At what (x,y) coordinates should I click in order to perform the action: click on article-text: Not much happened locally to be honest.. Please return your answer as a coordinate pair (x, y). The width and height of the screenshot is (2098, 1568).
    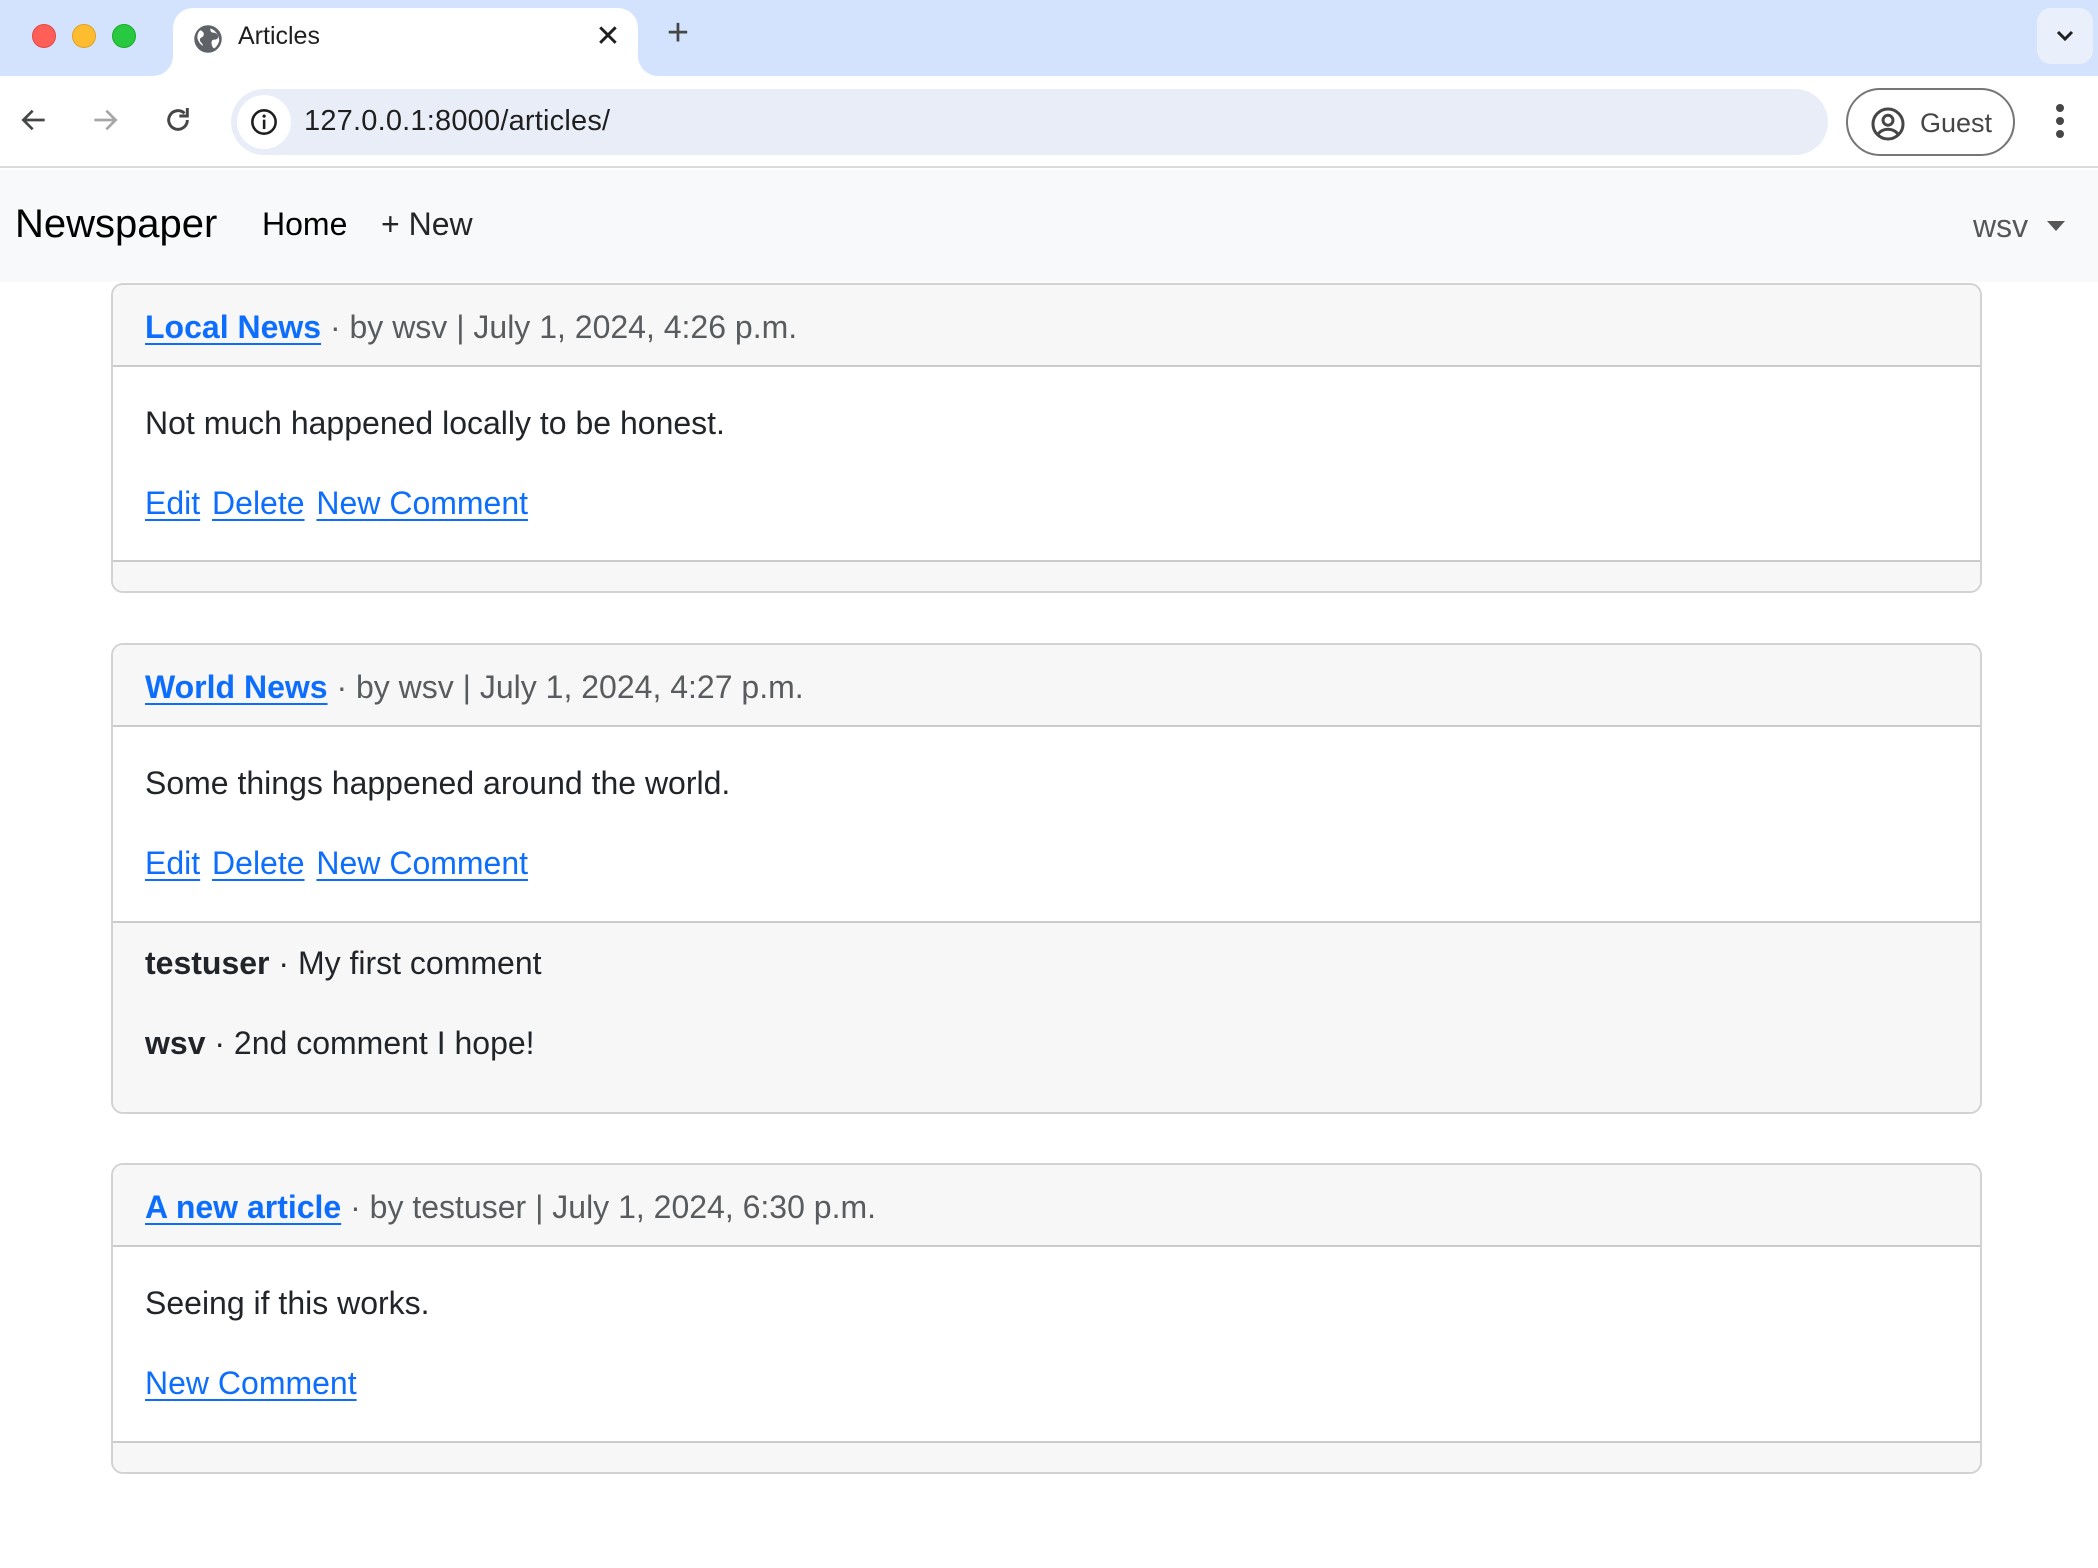
    Looking at the image, I should click on (435, 423).